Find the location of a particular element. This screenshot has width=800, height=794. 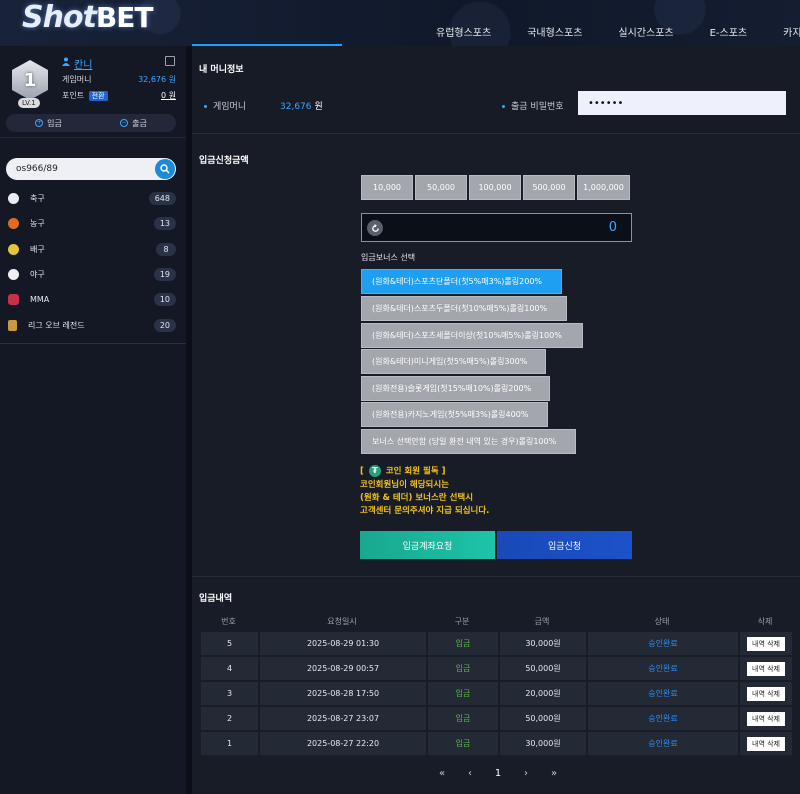

basketball-icon is located at coordinates (13, 224).